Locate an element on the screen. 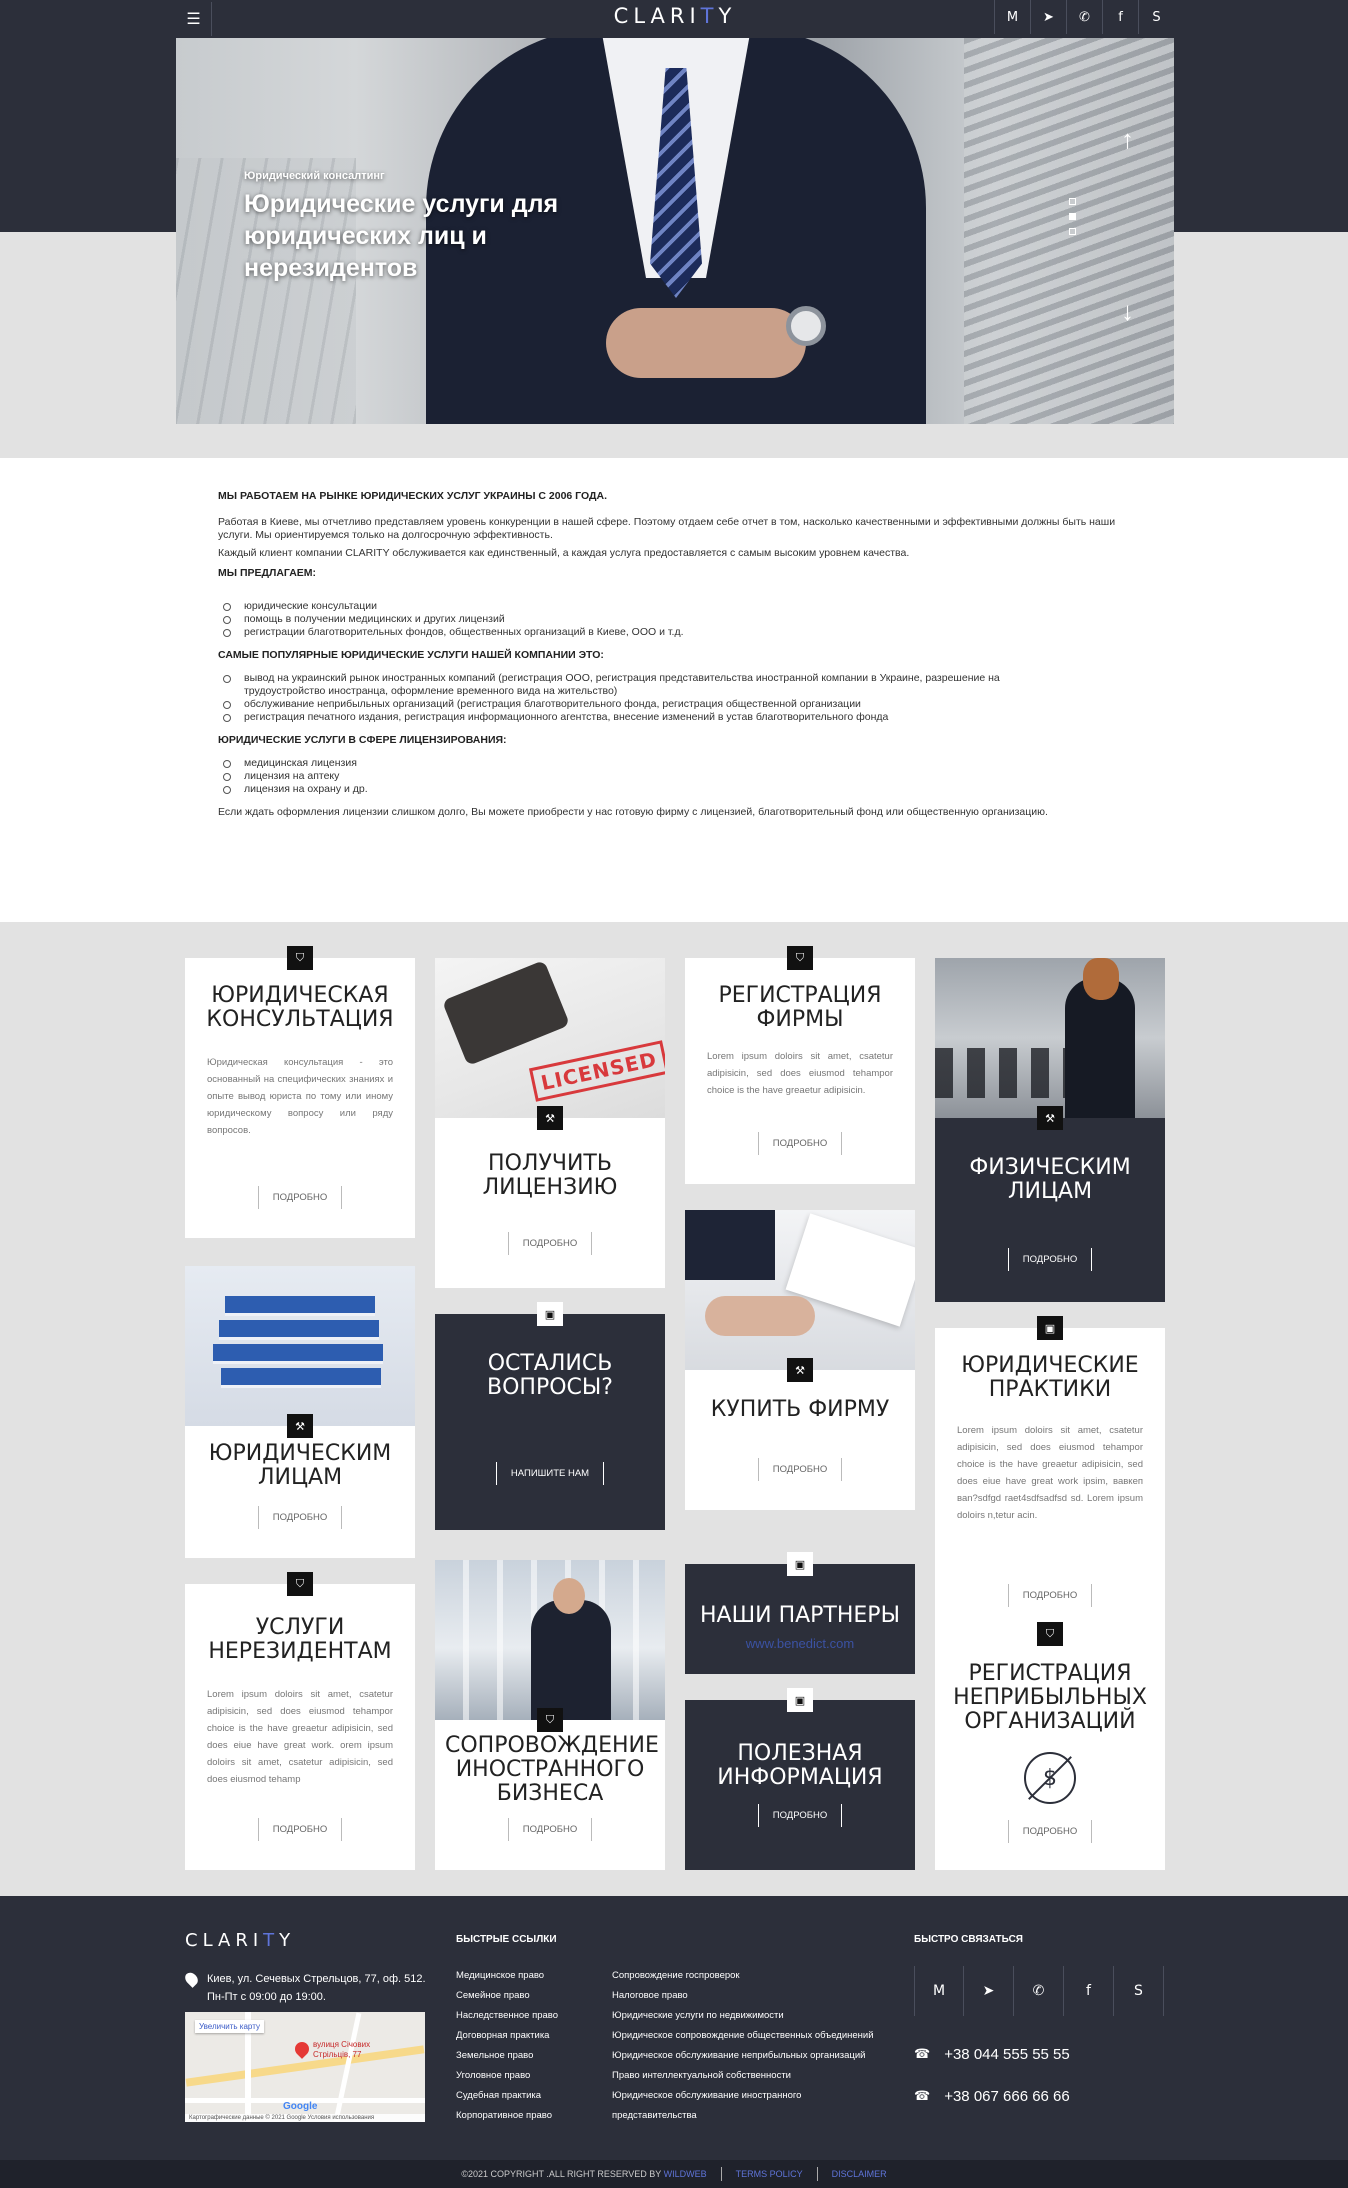 The height and width of the screenshot is (2188, 1348). footer-logo: CLARITY is located at coordinates (240, 1940).